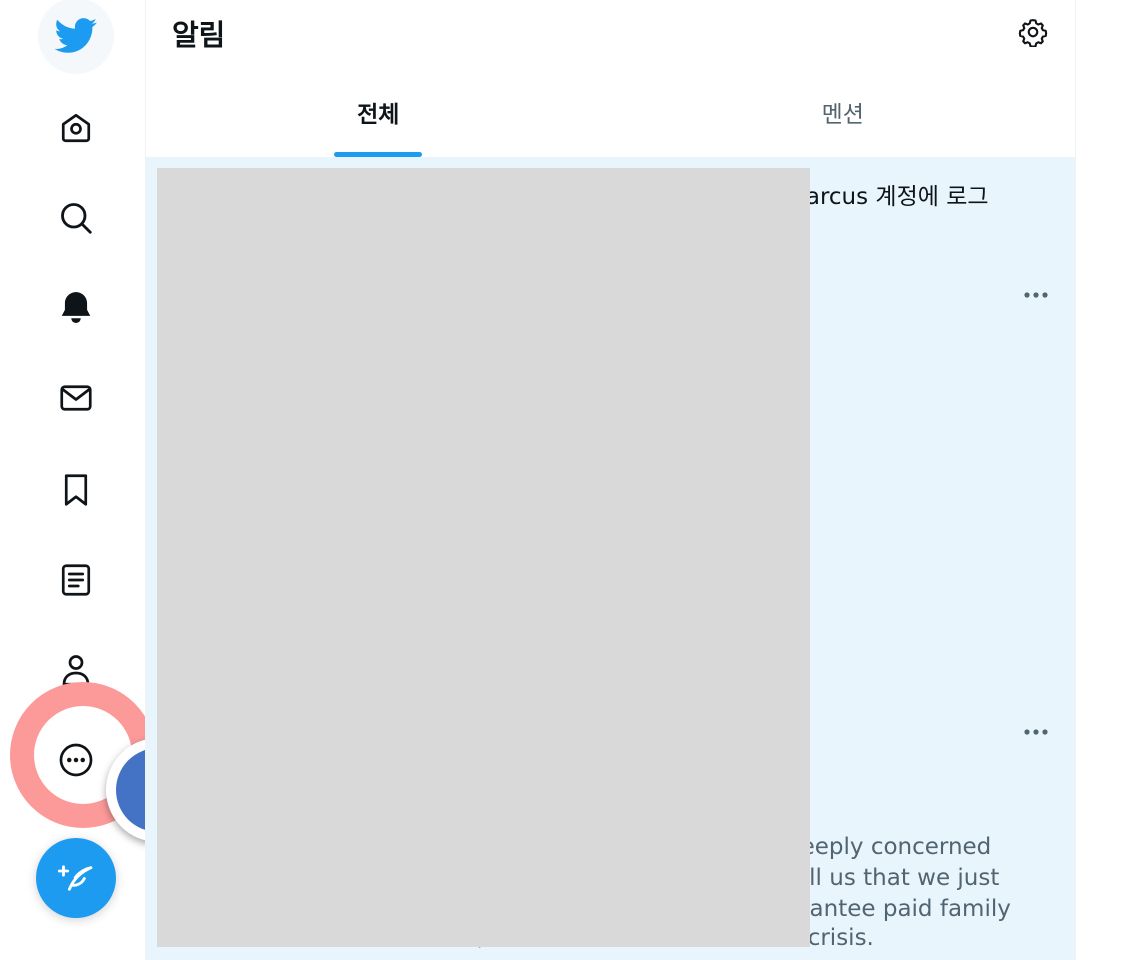 This screenshot has width=1125, height=960. I want to click on tab-mentions-label: 멘션, so click(842, 114).